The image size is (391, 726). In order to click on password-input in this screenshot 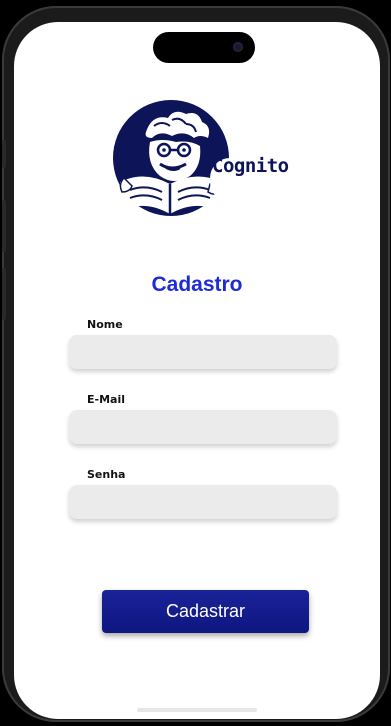, I will do `click(203, 502)`.